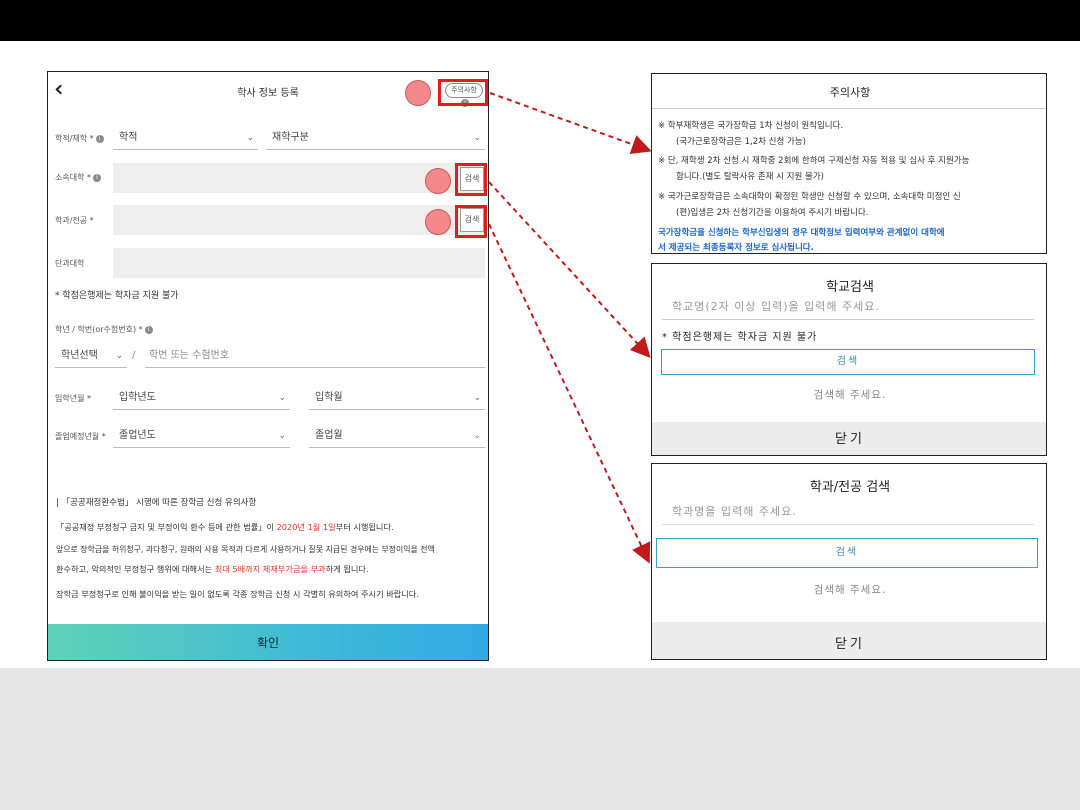  I want to click on connector-arrows, so click(570, 328).